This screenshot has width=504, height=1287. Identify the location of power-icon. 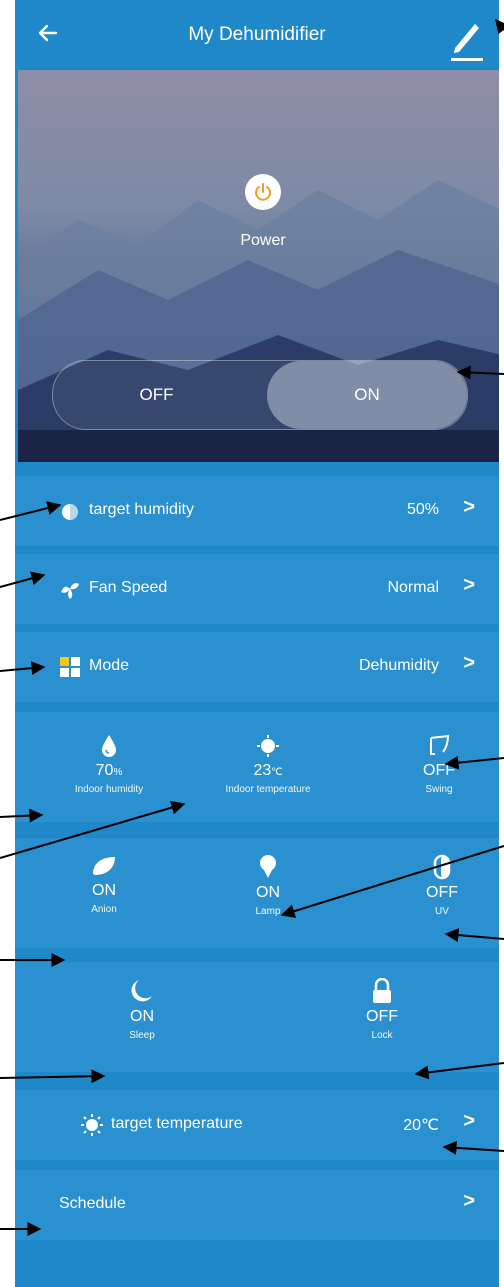
(263, 192).